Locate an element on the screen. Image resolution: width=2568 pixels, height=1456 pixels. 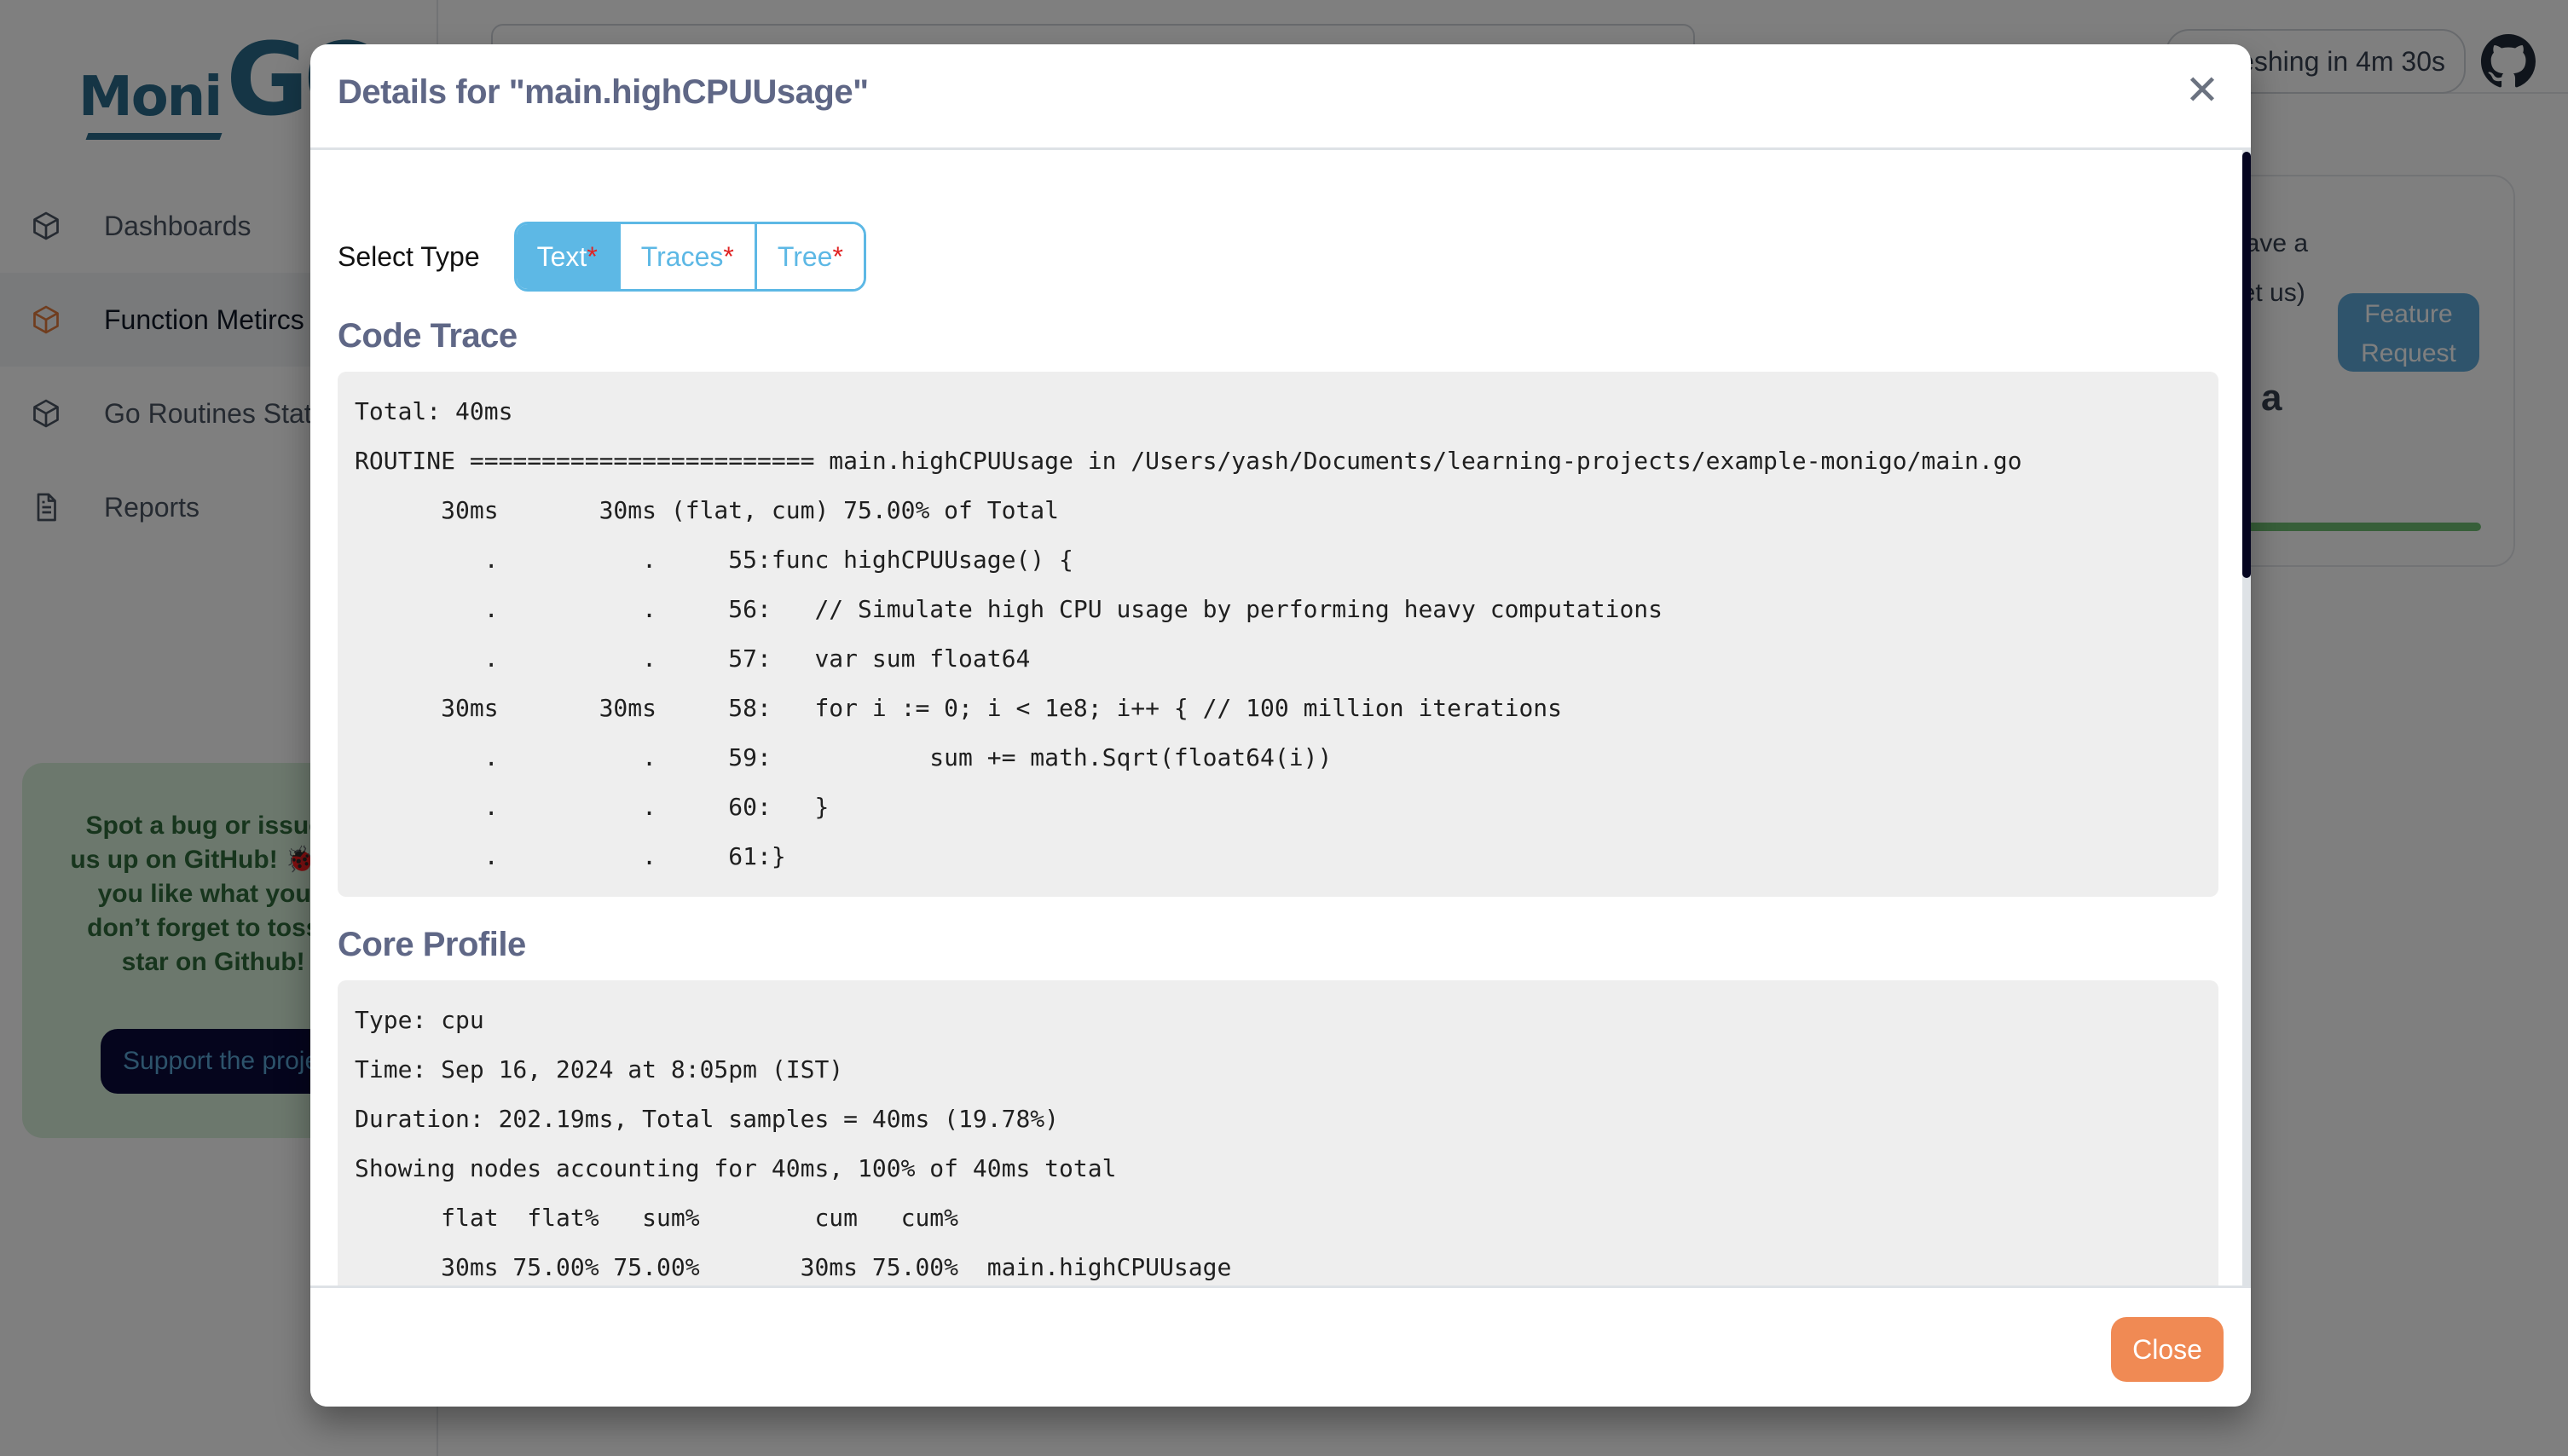
type-option-traces: Traces * is located at coordinates (688, 256).